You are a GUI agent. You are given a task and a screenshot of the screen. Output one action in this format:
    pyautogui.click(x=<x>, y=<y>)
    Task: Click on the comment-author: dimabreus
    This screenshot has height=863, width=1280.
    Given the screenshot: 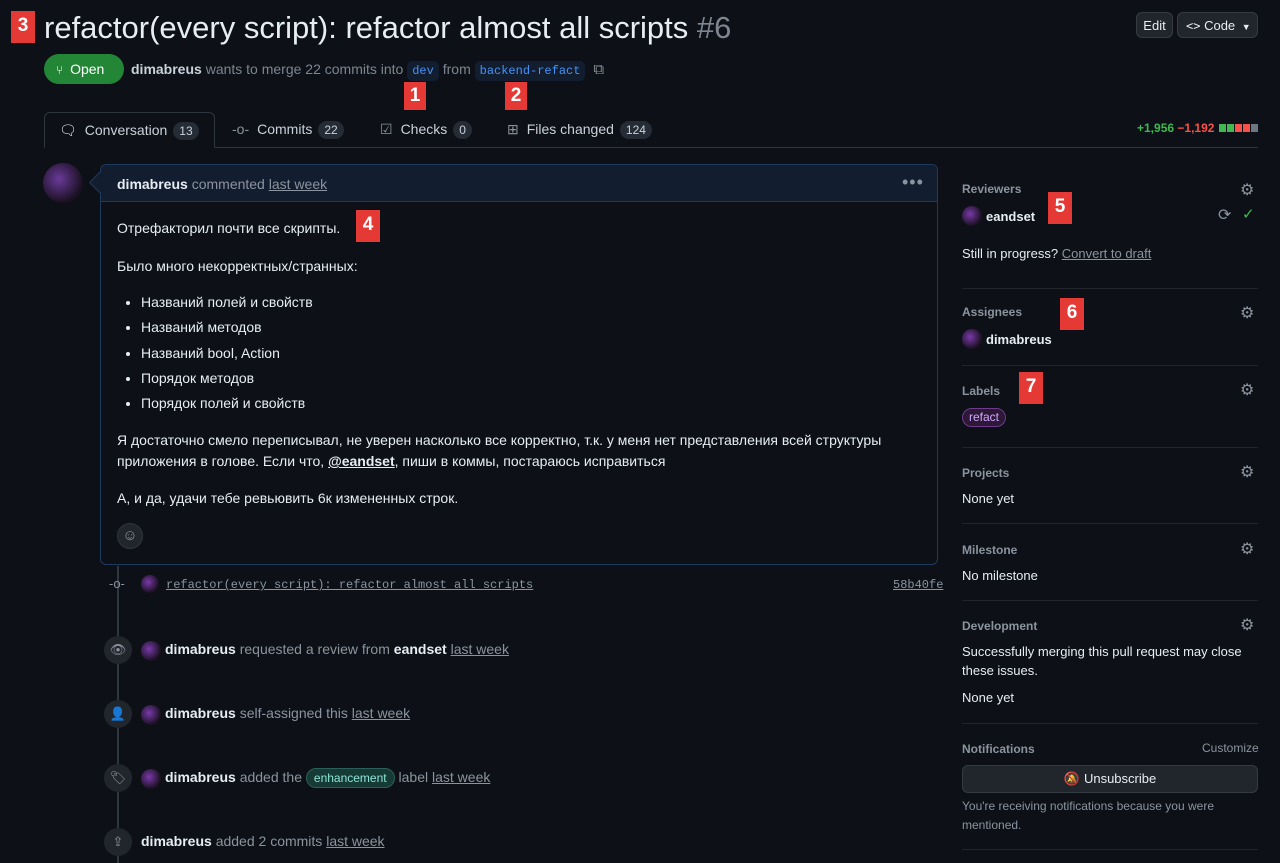 What is the action you would take?
    pyautogui.click(x=152, y=184)
    